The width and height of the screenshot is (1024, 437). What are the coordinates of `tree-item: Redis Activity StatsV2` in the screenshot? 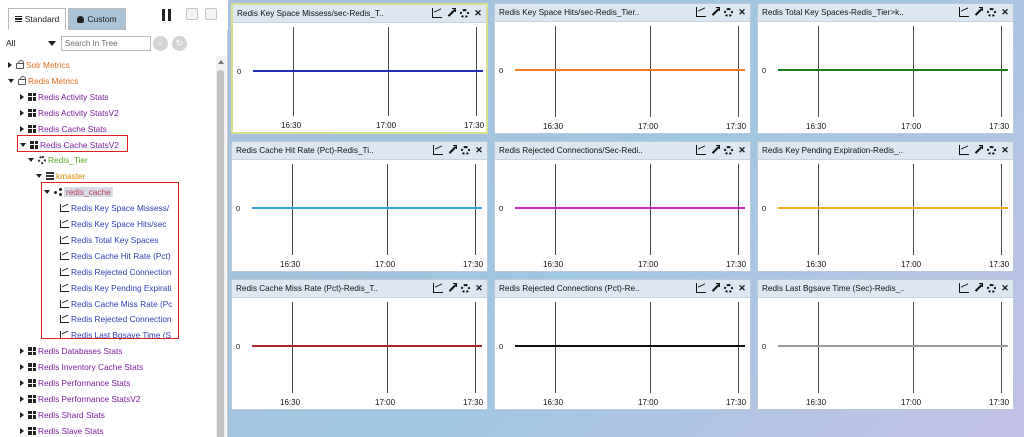 It's located at (69, 113).